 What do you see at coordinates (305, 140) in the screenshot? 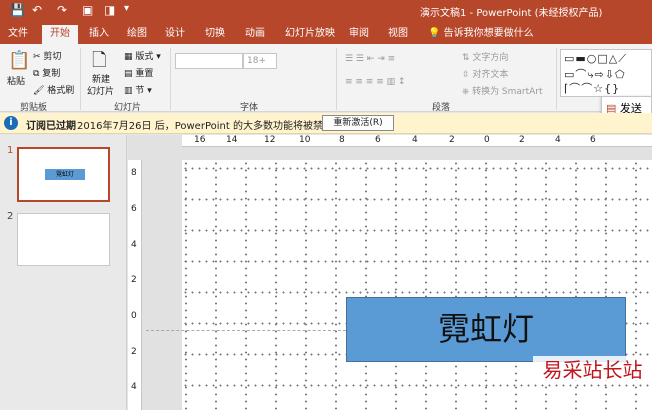
I see `ruler-label: 10` at bounding box center [305, 140].